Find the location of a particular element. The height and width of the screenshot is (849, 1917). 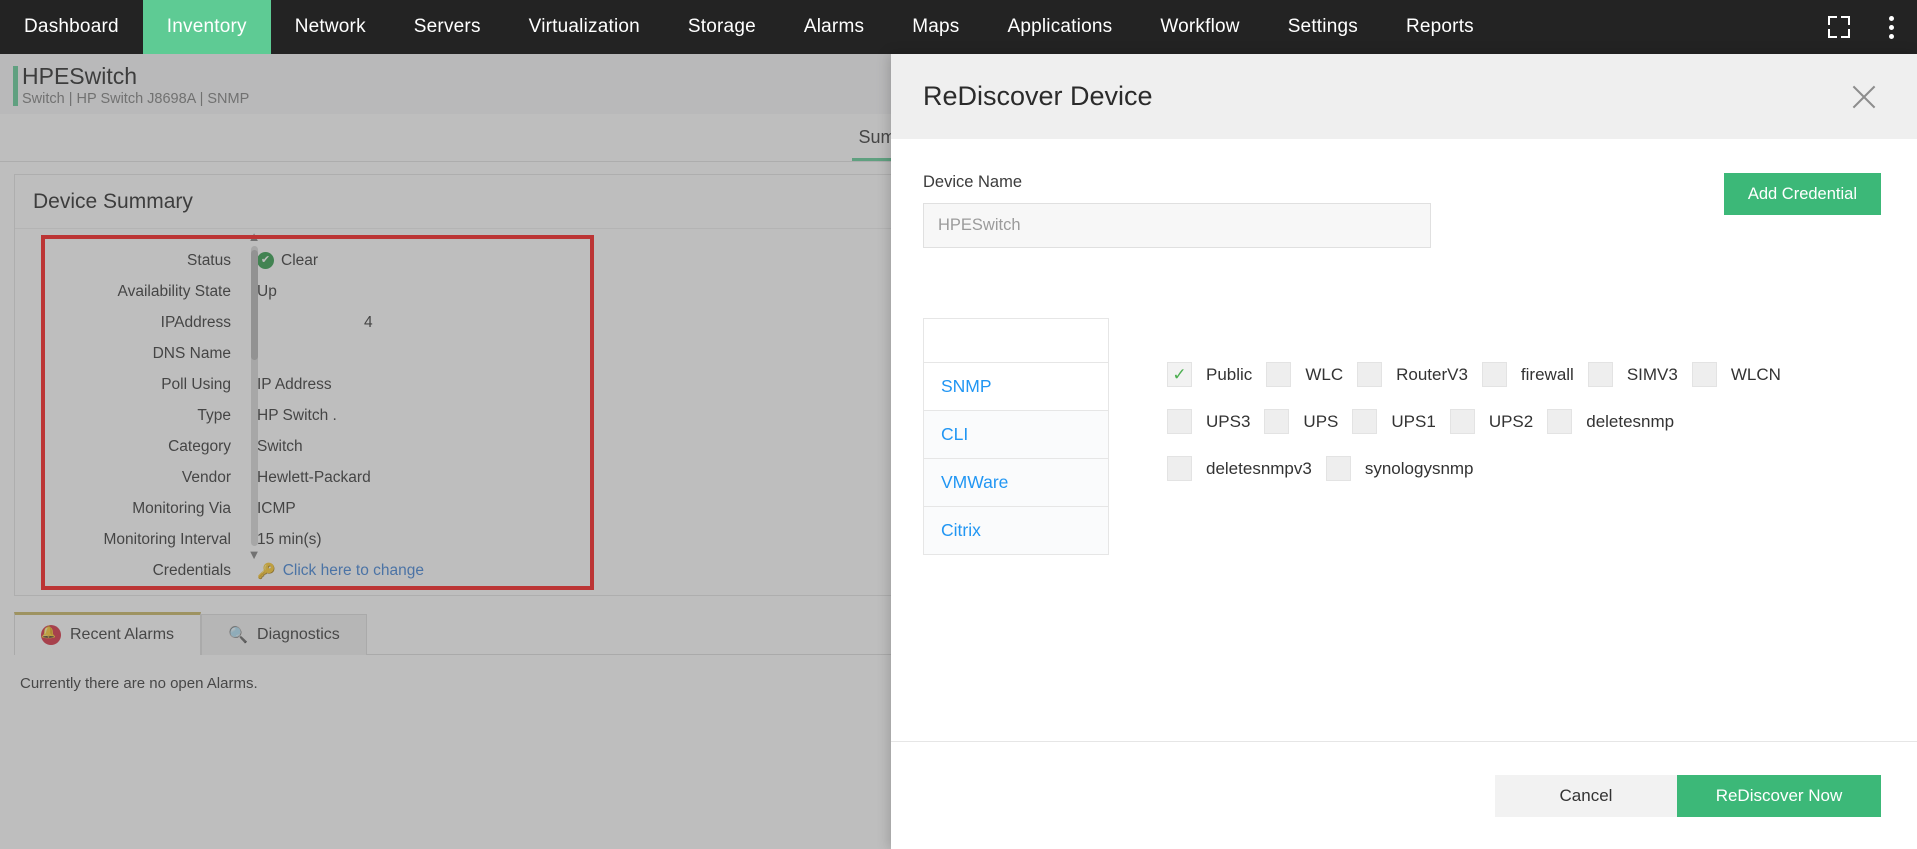

credential-label: deletesnmpv3 is located at coordinates (1259, 469).